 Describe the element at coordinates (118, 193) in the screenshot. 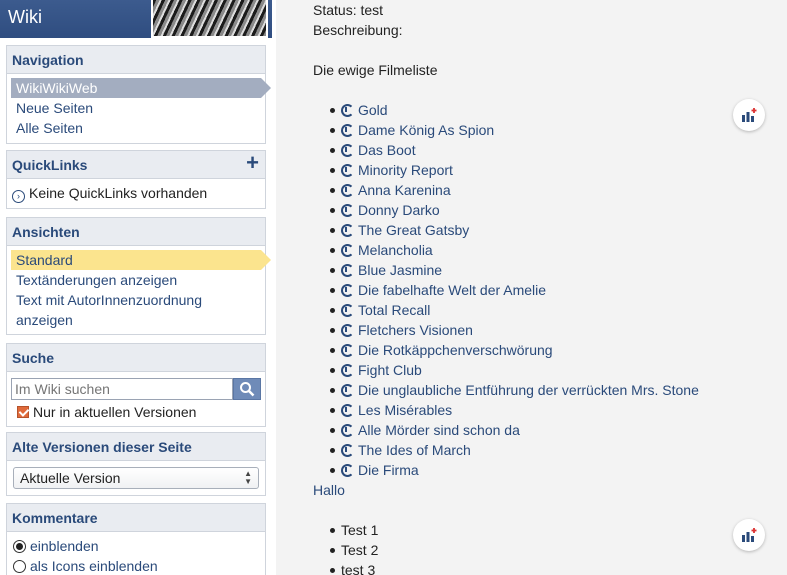

I see `quicklinks-empty-text: Keine QuickLinks vorhanden` at that location.